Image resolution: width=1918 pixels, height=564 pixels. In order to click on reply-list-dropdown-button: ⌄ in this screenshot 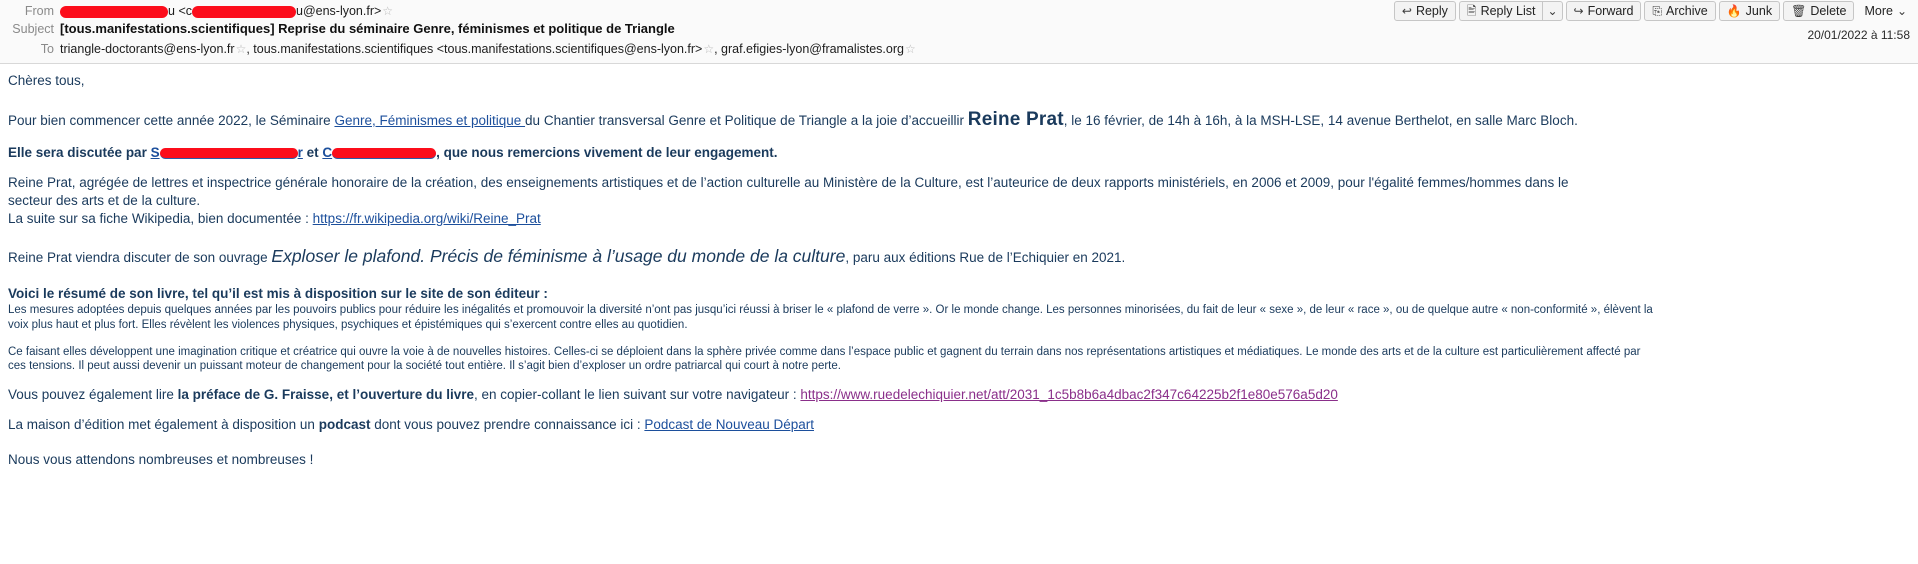, I will do `click(1552, 11)`.